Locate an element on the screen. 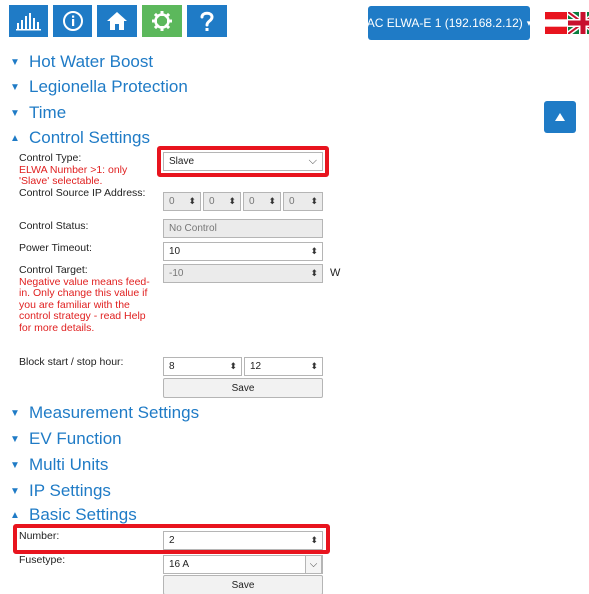 The height and width of the screenshot is (594, 589). fusetype-label: Fusetype: is located at coordinates (42, 560).